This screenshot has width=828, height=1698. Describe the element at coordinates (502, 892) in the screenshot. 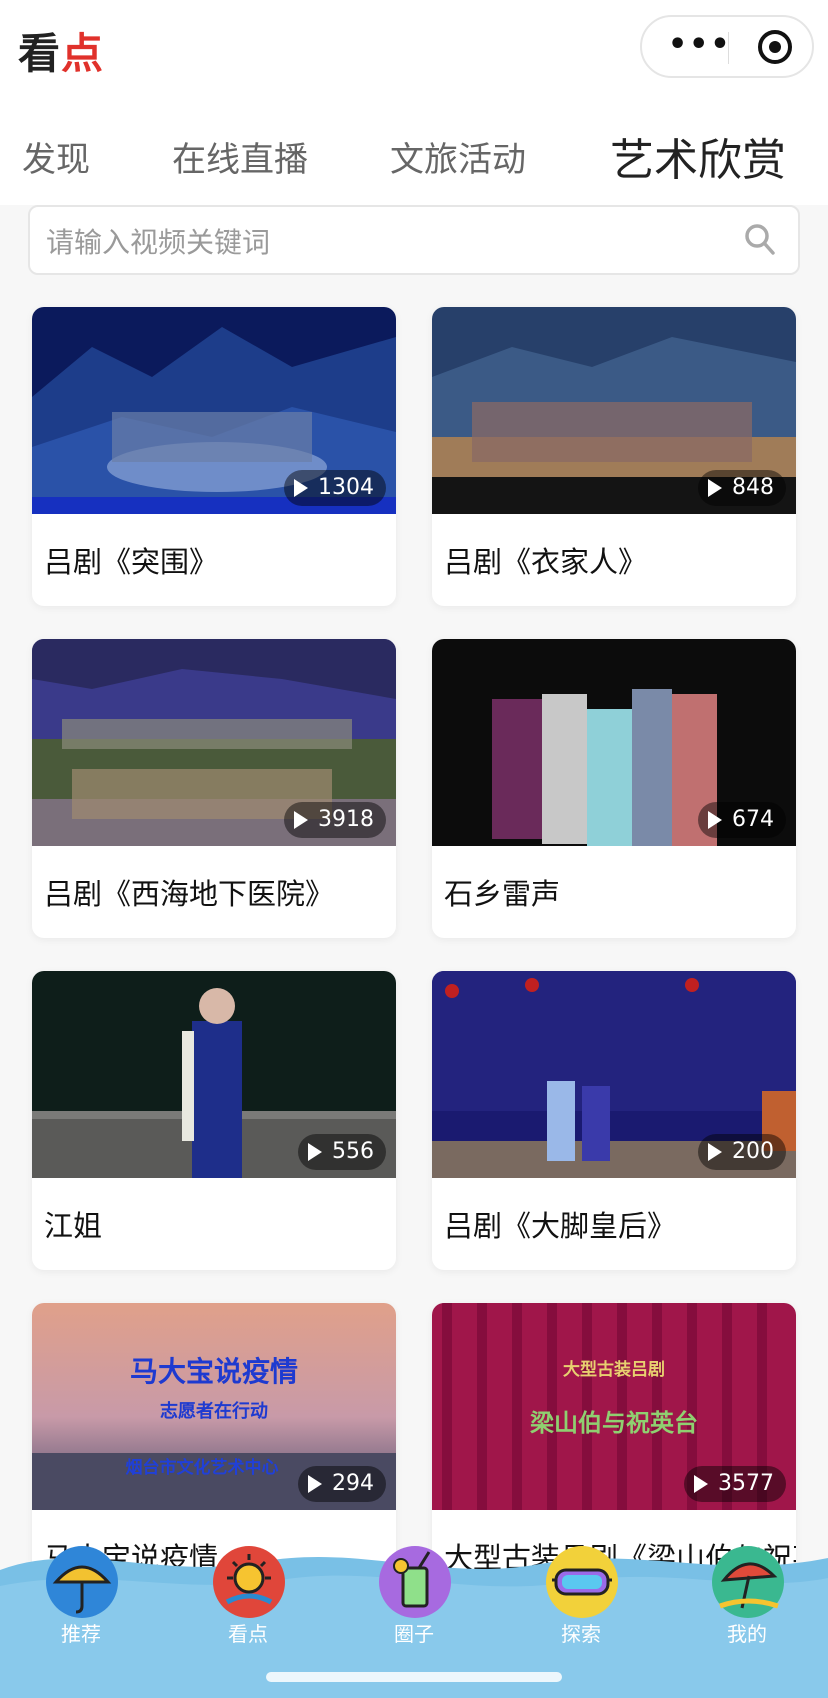

I see `video-title: 石乡雷声` at that location.